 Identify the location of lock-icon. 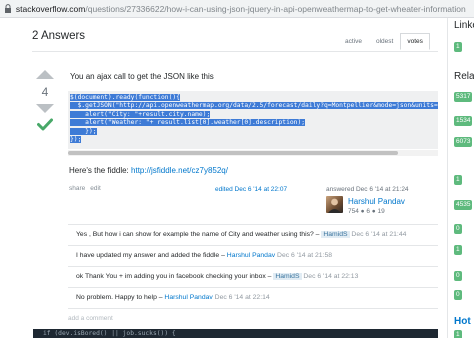
(8, 8).